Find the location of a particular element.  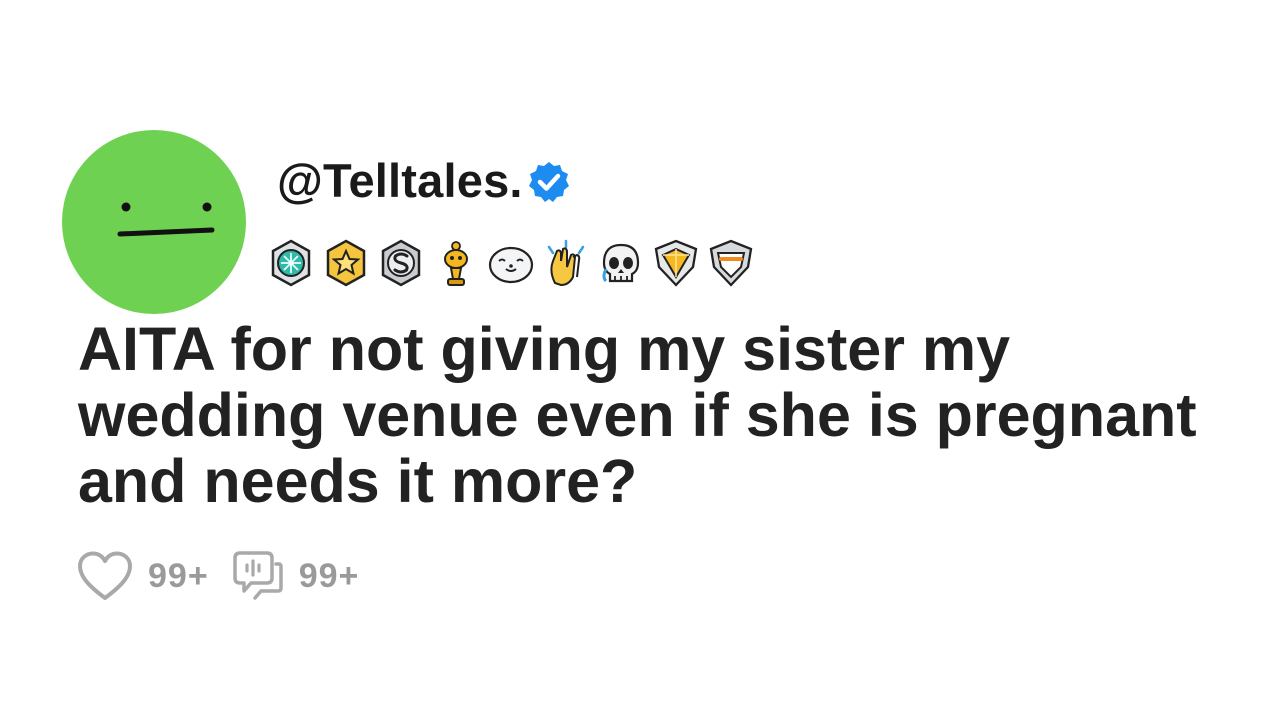

star-medal-icon is located at coordinates (346, 264).